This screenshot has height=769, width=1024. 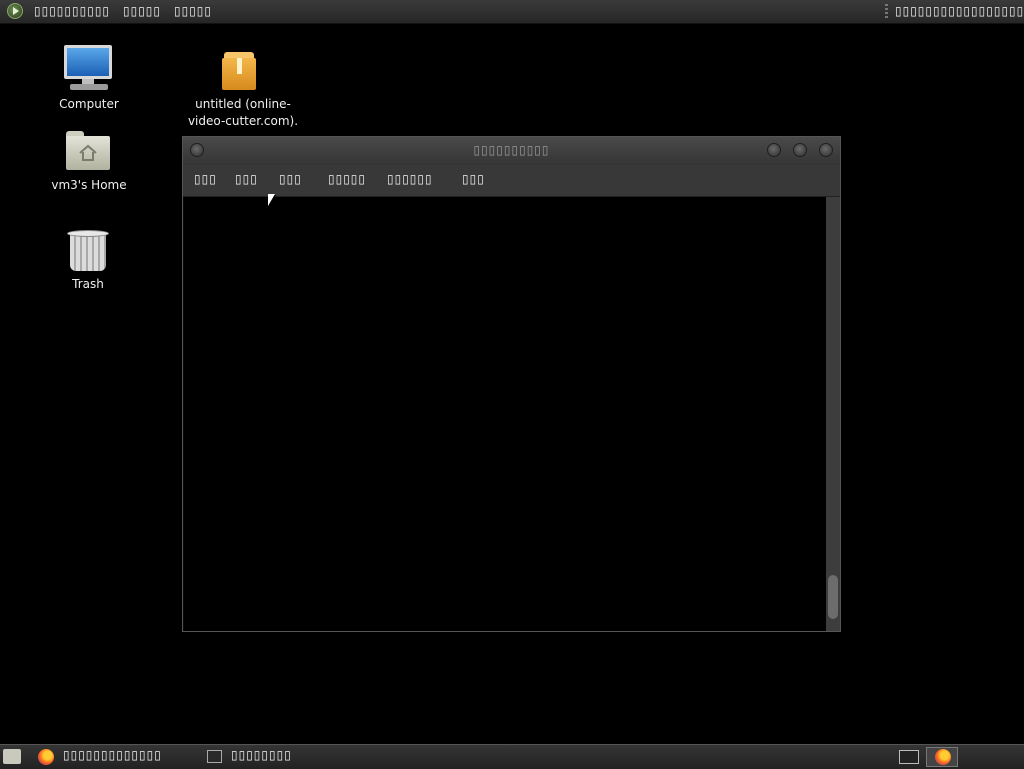 I want to click on window-title: ▯▯▯▯▯▯▯▯▯▯, so click(x=511, y=150).